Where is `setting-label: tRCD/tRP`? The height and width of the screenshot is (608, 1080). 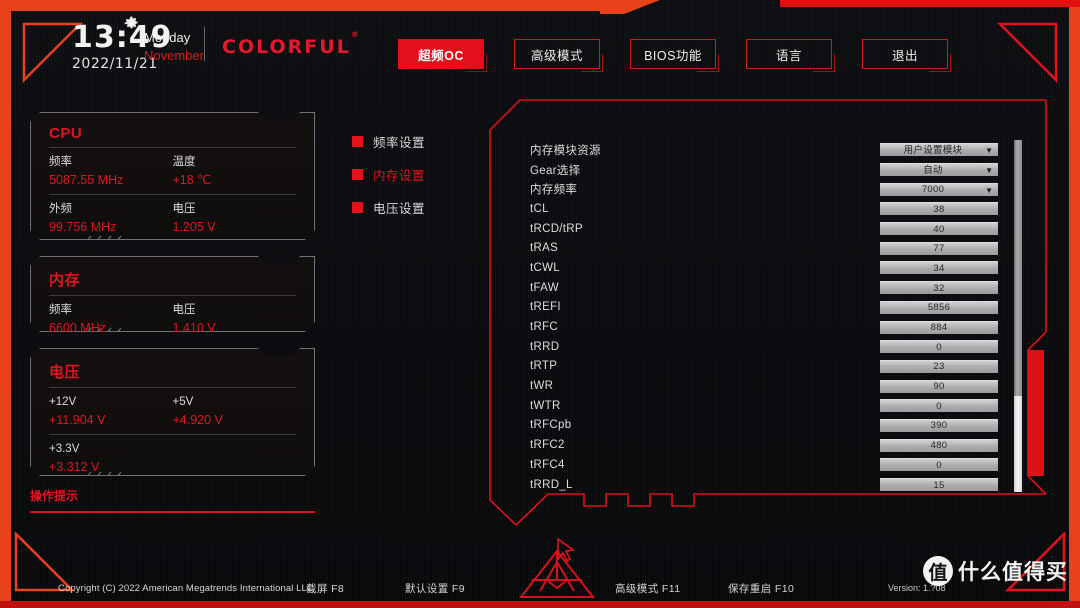 setting-label: tRCD/tRP is located at coordinates (556, 228).